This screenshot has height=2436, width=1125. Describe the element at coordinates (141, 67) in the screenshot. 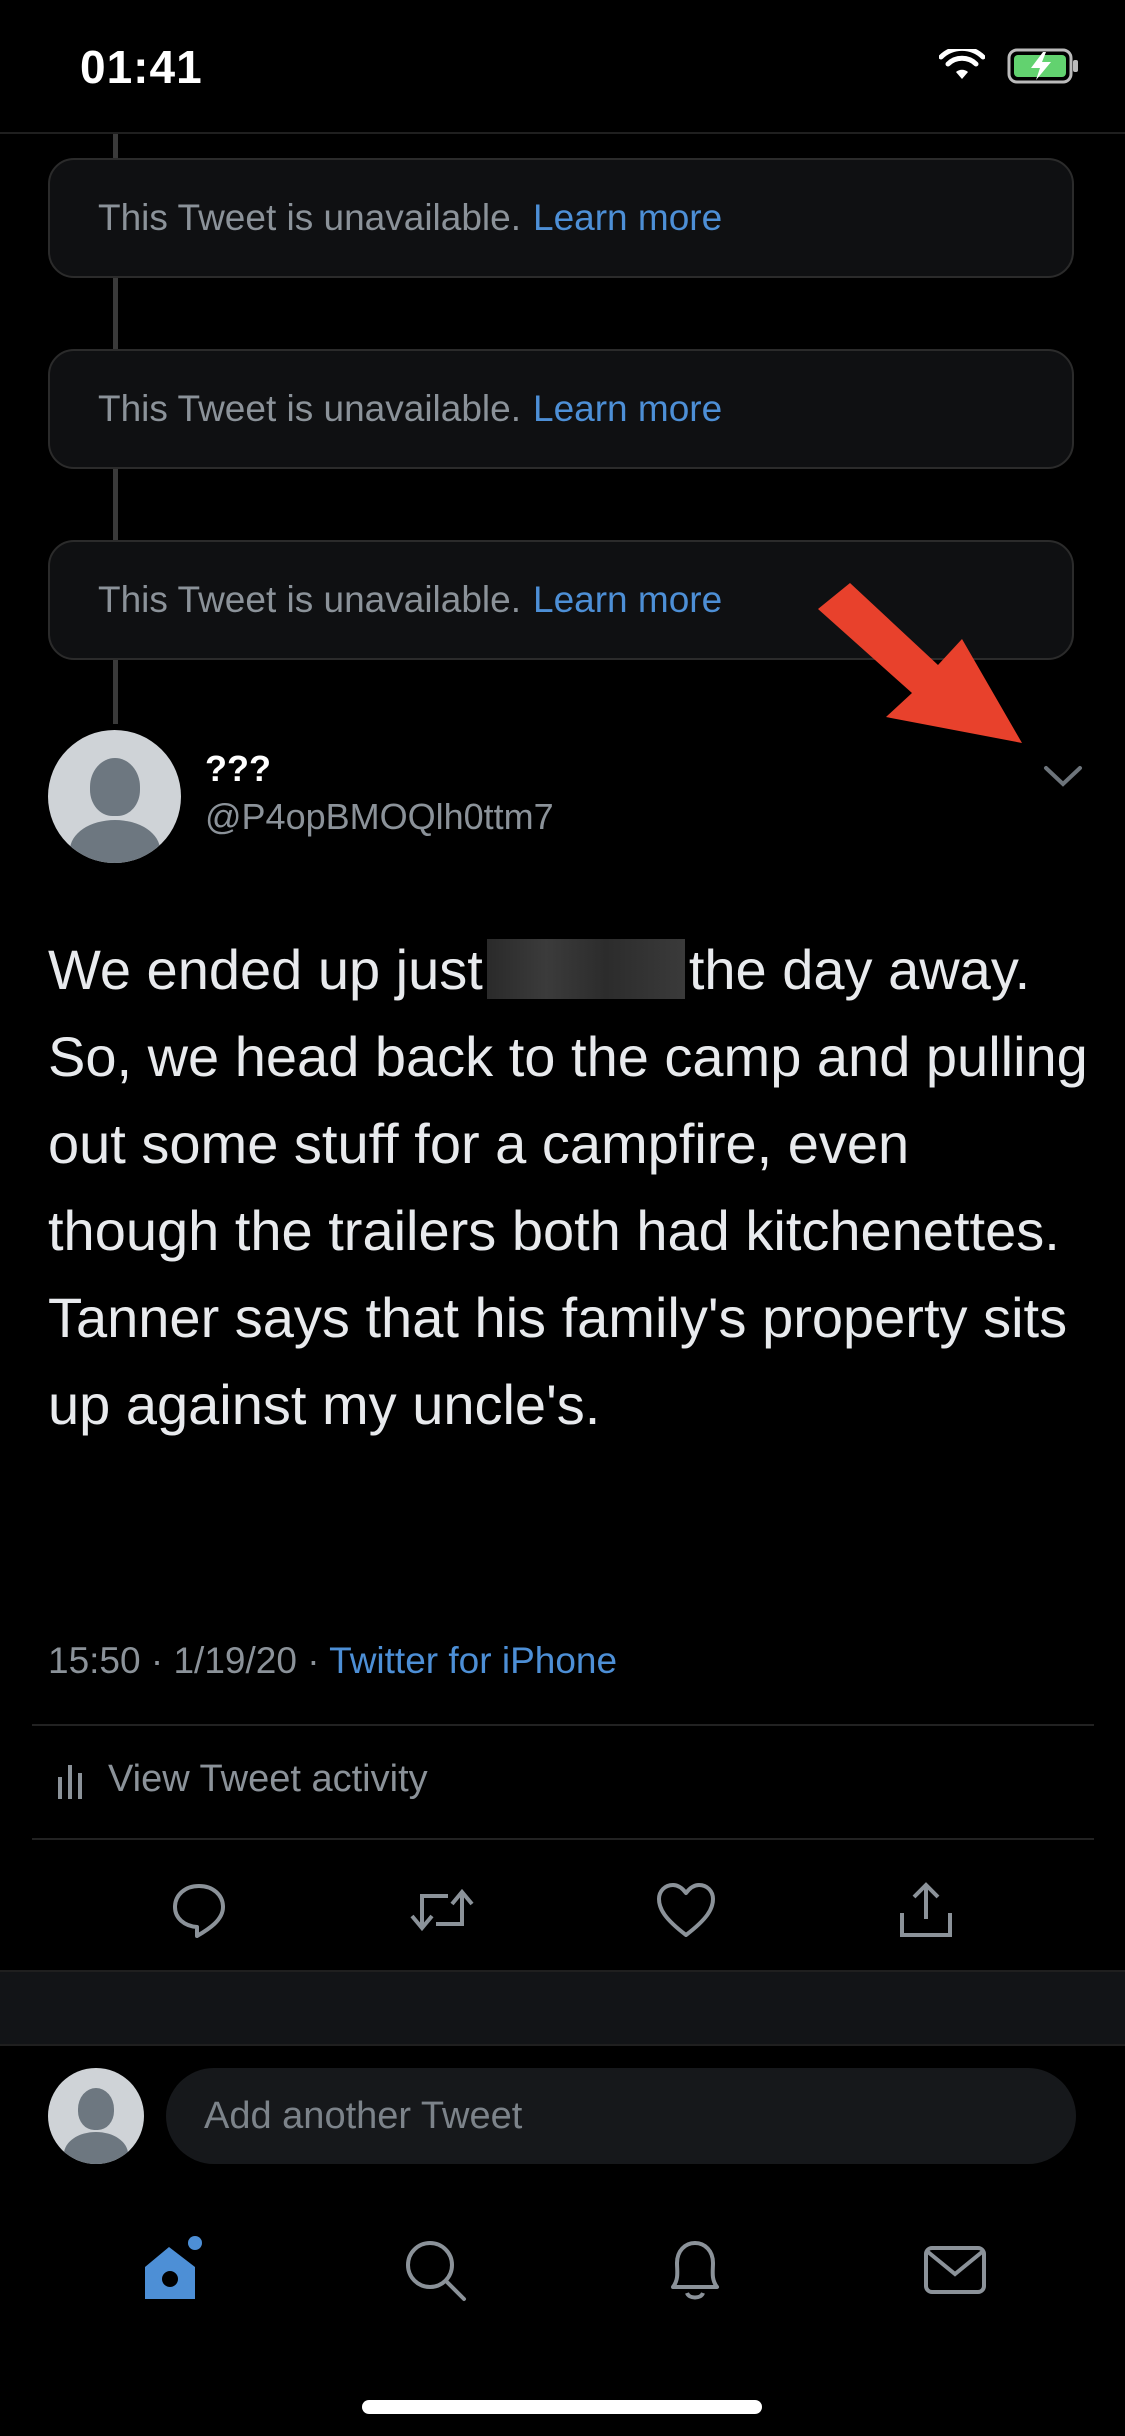

I see `status-time: 01:41` at that location.